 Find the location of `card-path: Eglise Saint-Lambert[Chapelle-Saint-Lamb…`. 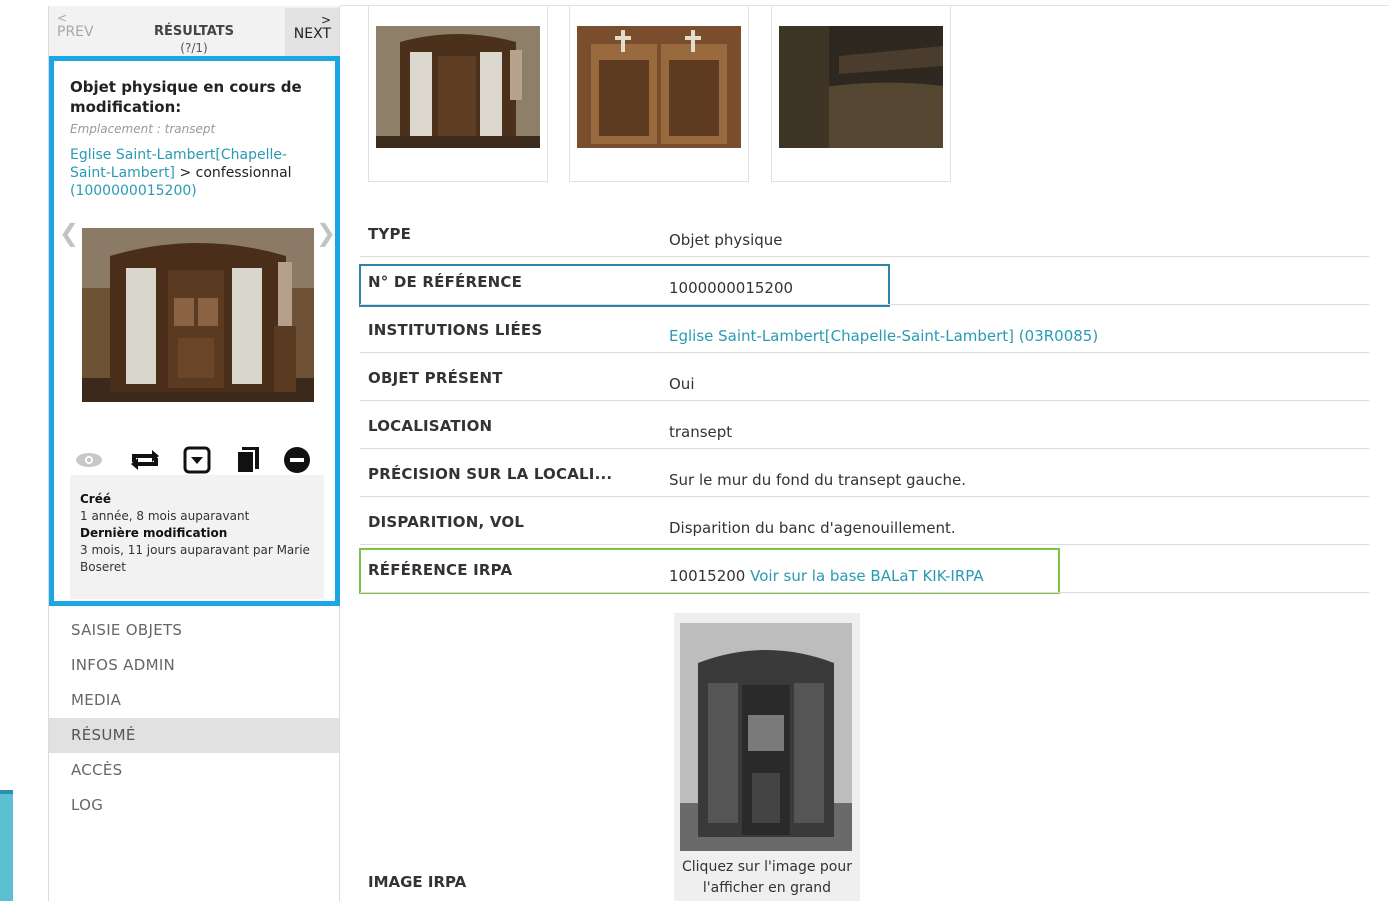

card-path: Eglise Saint-Lambert[Chapelle-Saint-Lamb… is located at coordinates (190, 173).